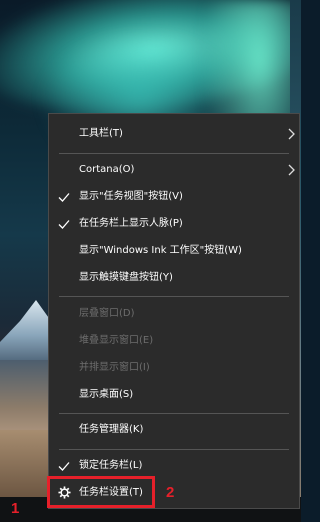 The height and width of the screenshot is (522, 320). I want to click on menu-item-side-by-side-windows: 并排显示窗口(I), so click(174, 368).